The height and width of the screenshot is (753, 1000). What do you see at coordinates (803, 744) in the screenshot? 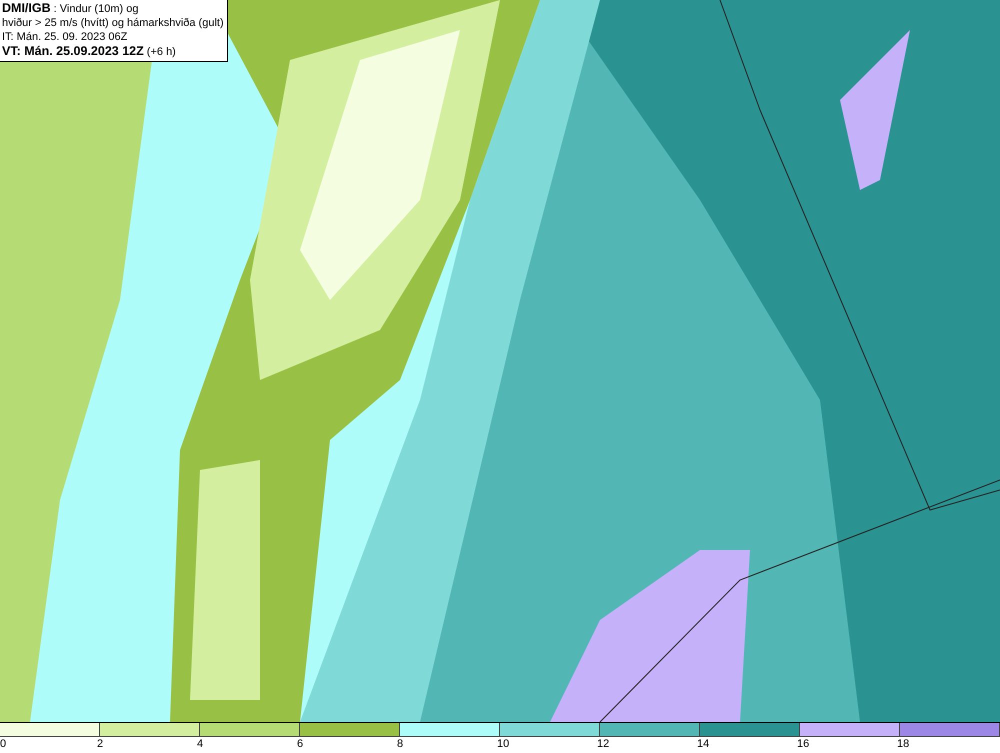
I see `scale-label: 16` at bounding box center [803, 744].